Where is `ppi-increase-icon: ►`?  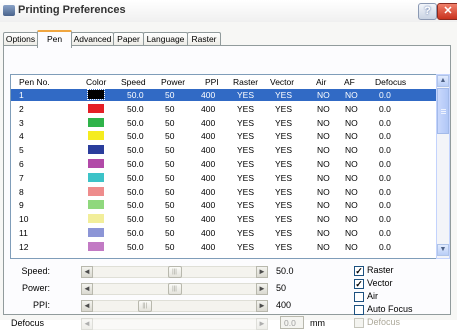
ppi-increase-icon: ► is located at coordinates (262, 306).